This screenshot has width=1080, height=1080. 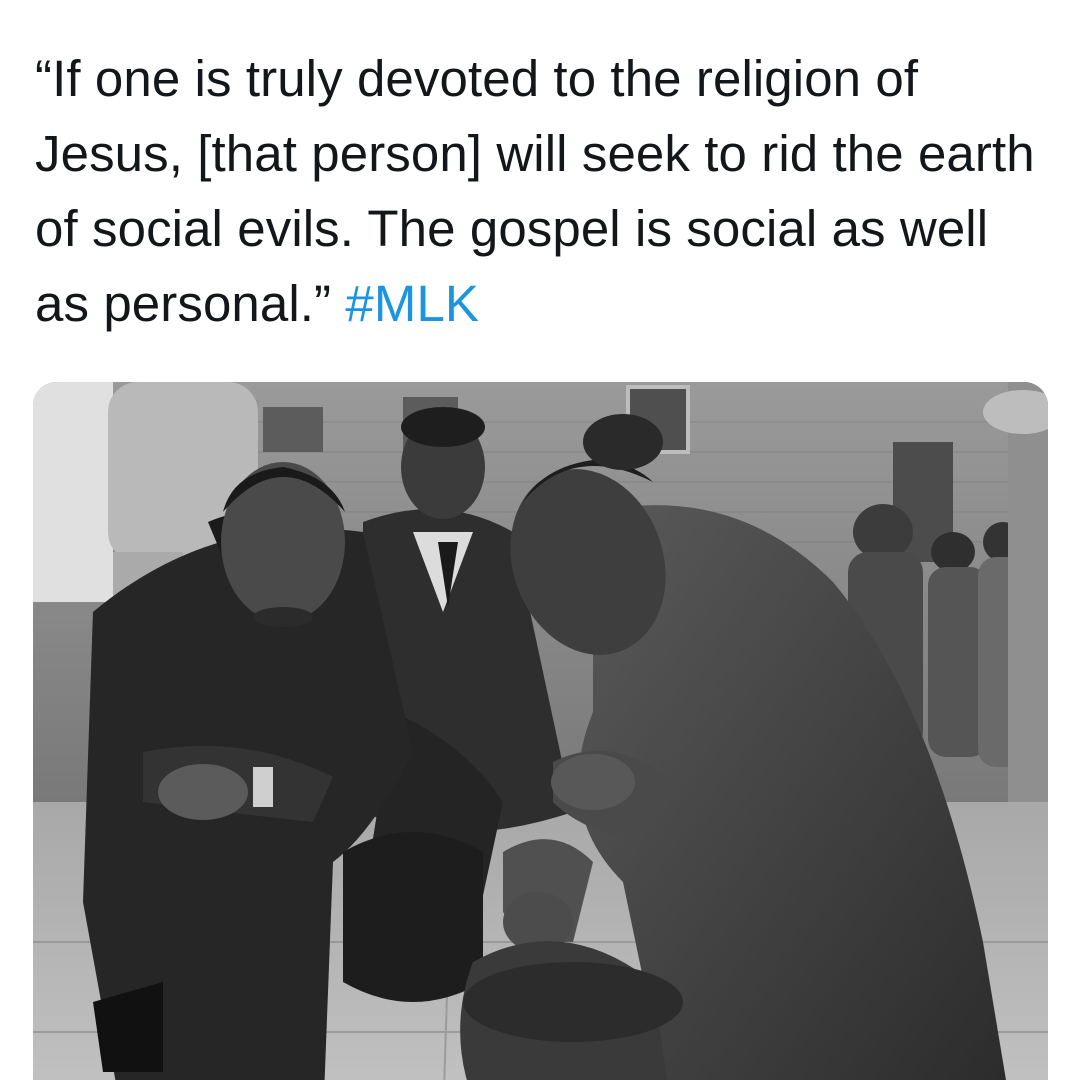 What do you see at coordinates (413, 917) in the screenshot?
I see `hat-middle` at bounding box center [413, 917].